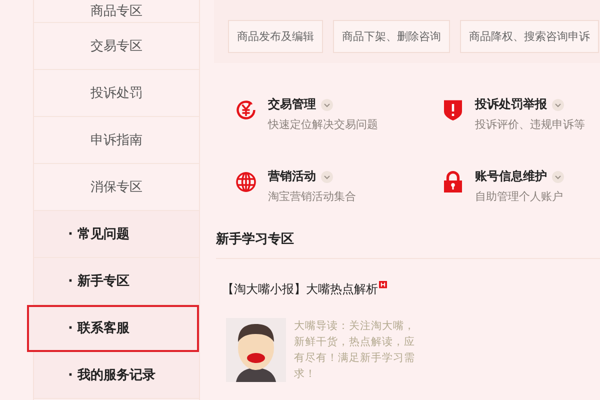 The height and width of the screenshot is (400, 600). Describe the element at coordinates (116, 375) in the screenshot. I see `sidebar-item: · 我的服务记录` at that location.